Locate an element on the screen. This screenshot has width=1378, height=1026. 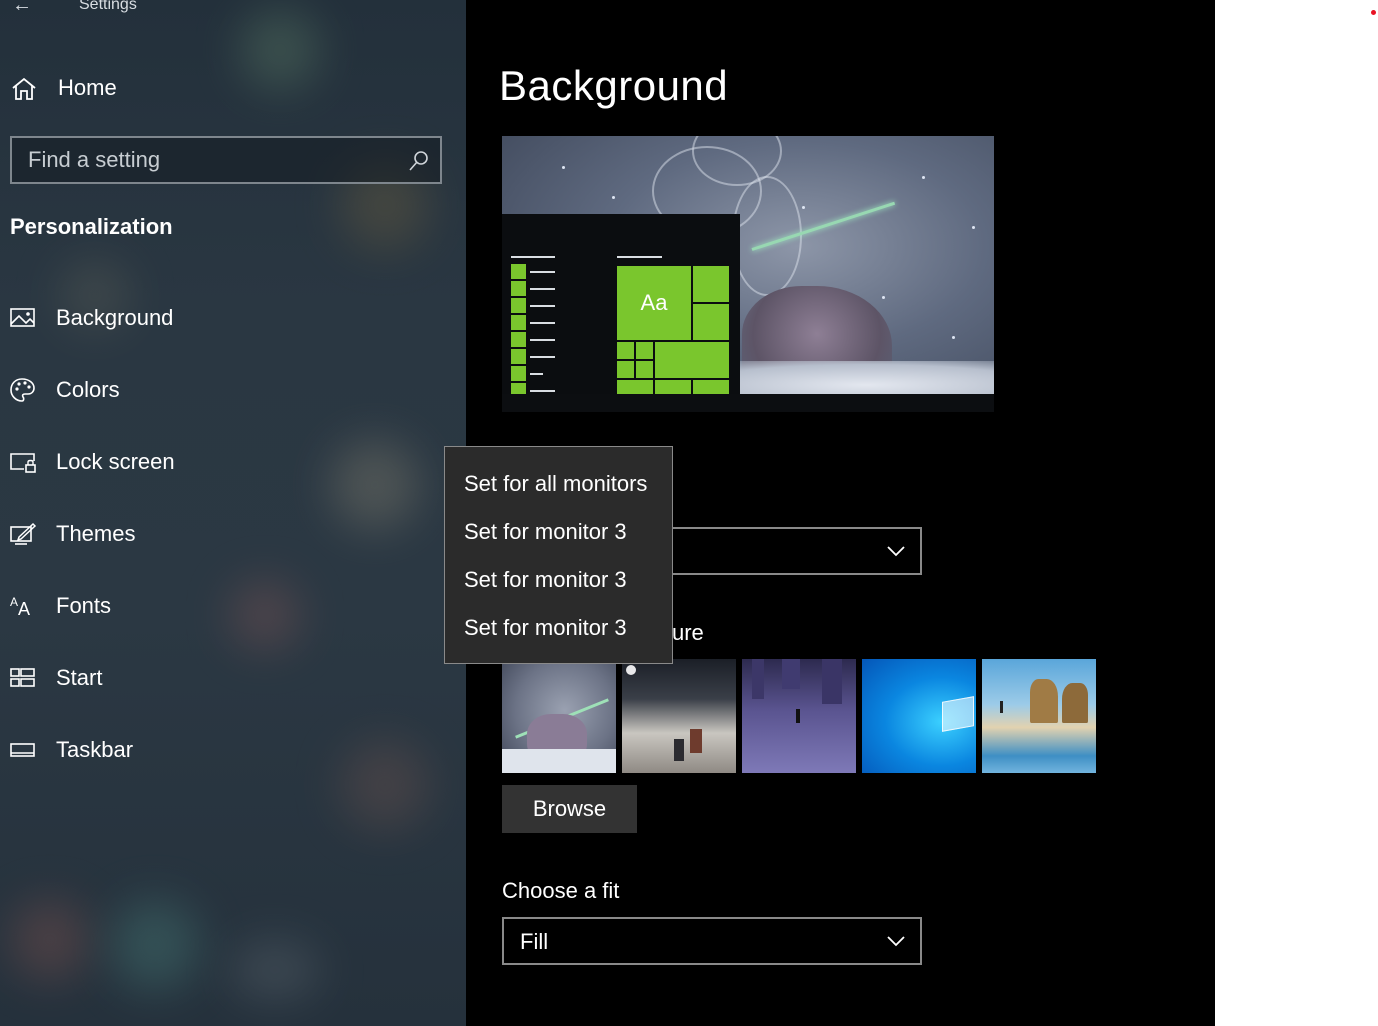
sidebar-item-colors: Colors is located at coordinates (233, 390).